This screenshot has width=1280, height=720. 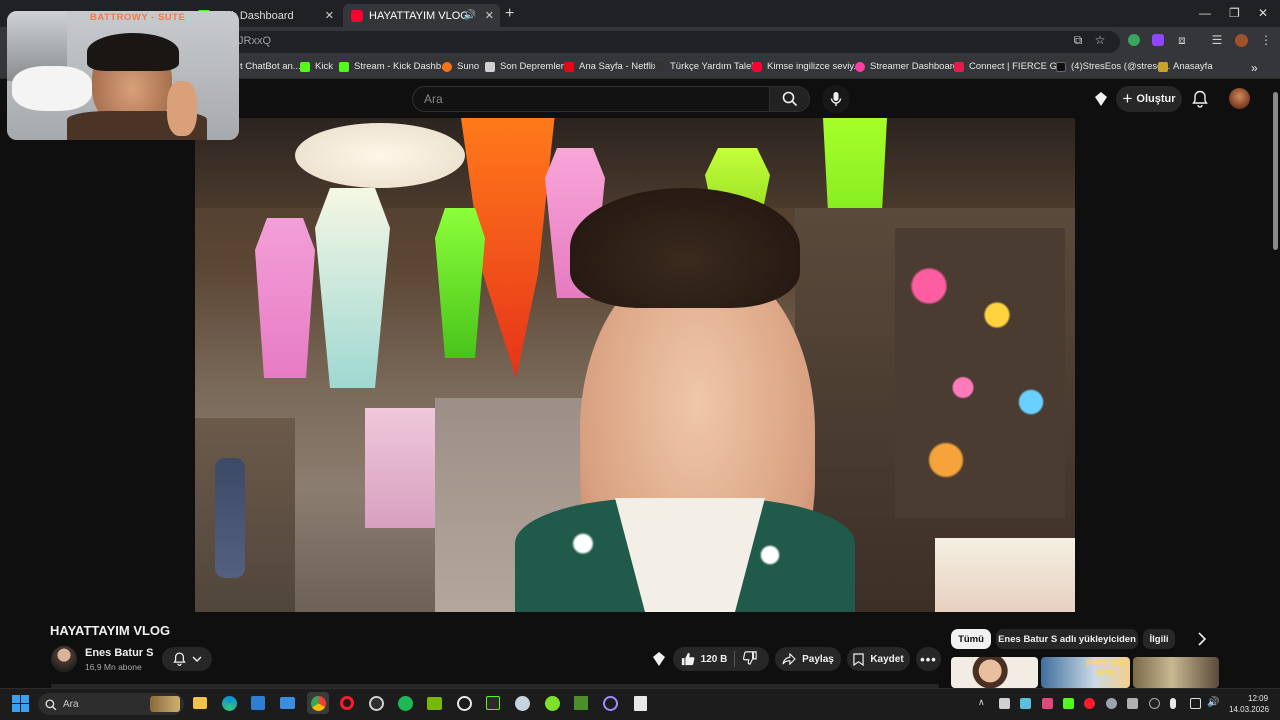 I want to click on tab-youtube-vlog: HAYATTAYIM VLOG - YouTube 🔊 ✕, so click(x=421, y=15).